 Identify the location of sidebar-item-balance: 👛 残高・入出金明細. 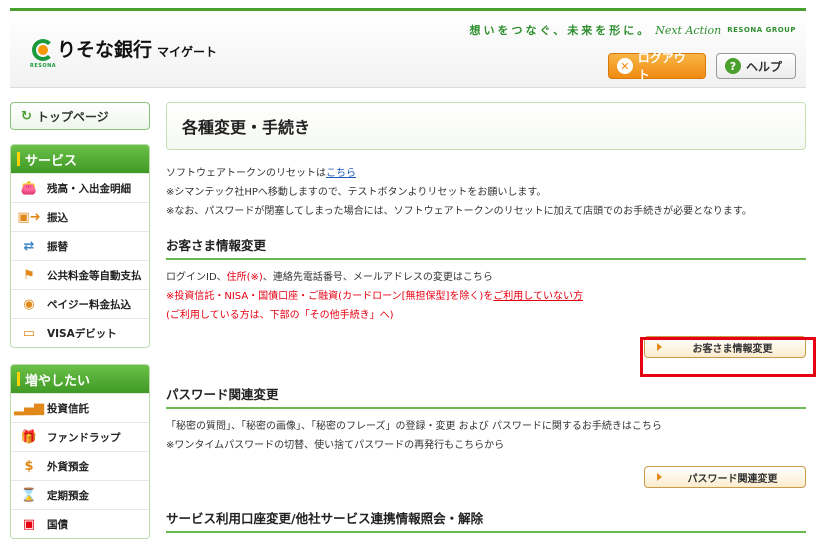
(80, 187).